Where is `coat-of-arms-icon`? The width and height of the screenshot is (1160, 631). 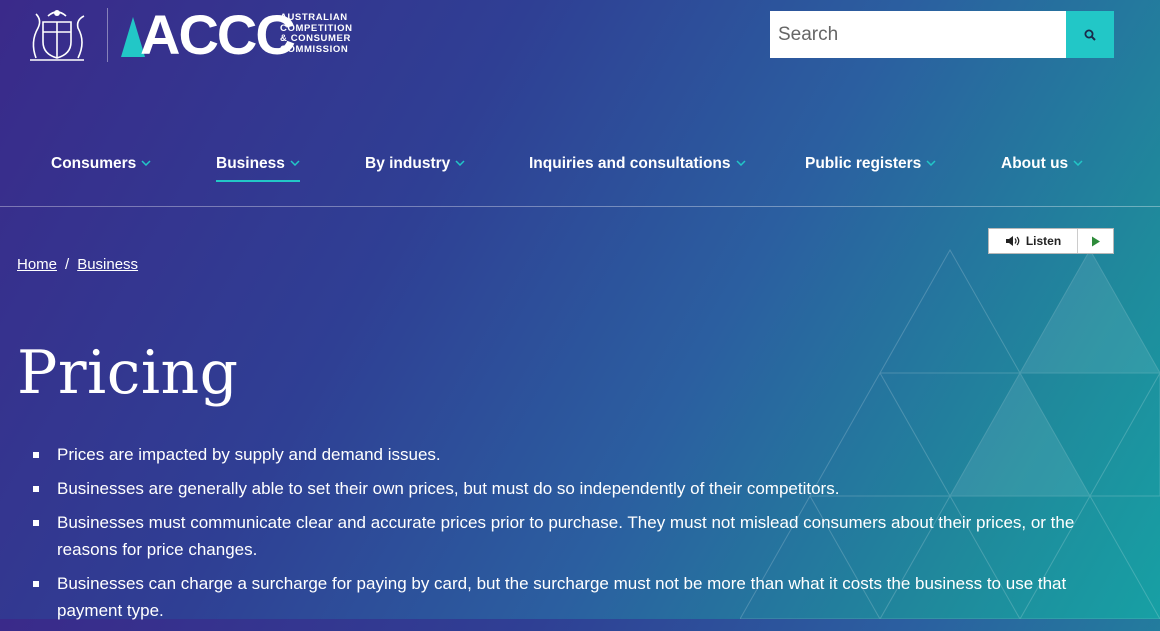 coat-of-arms-icon is located at coordinates (57, 35).